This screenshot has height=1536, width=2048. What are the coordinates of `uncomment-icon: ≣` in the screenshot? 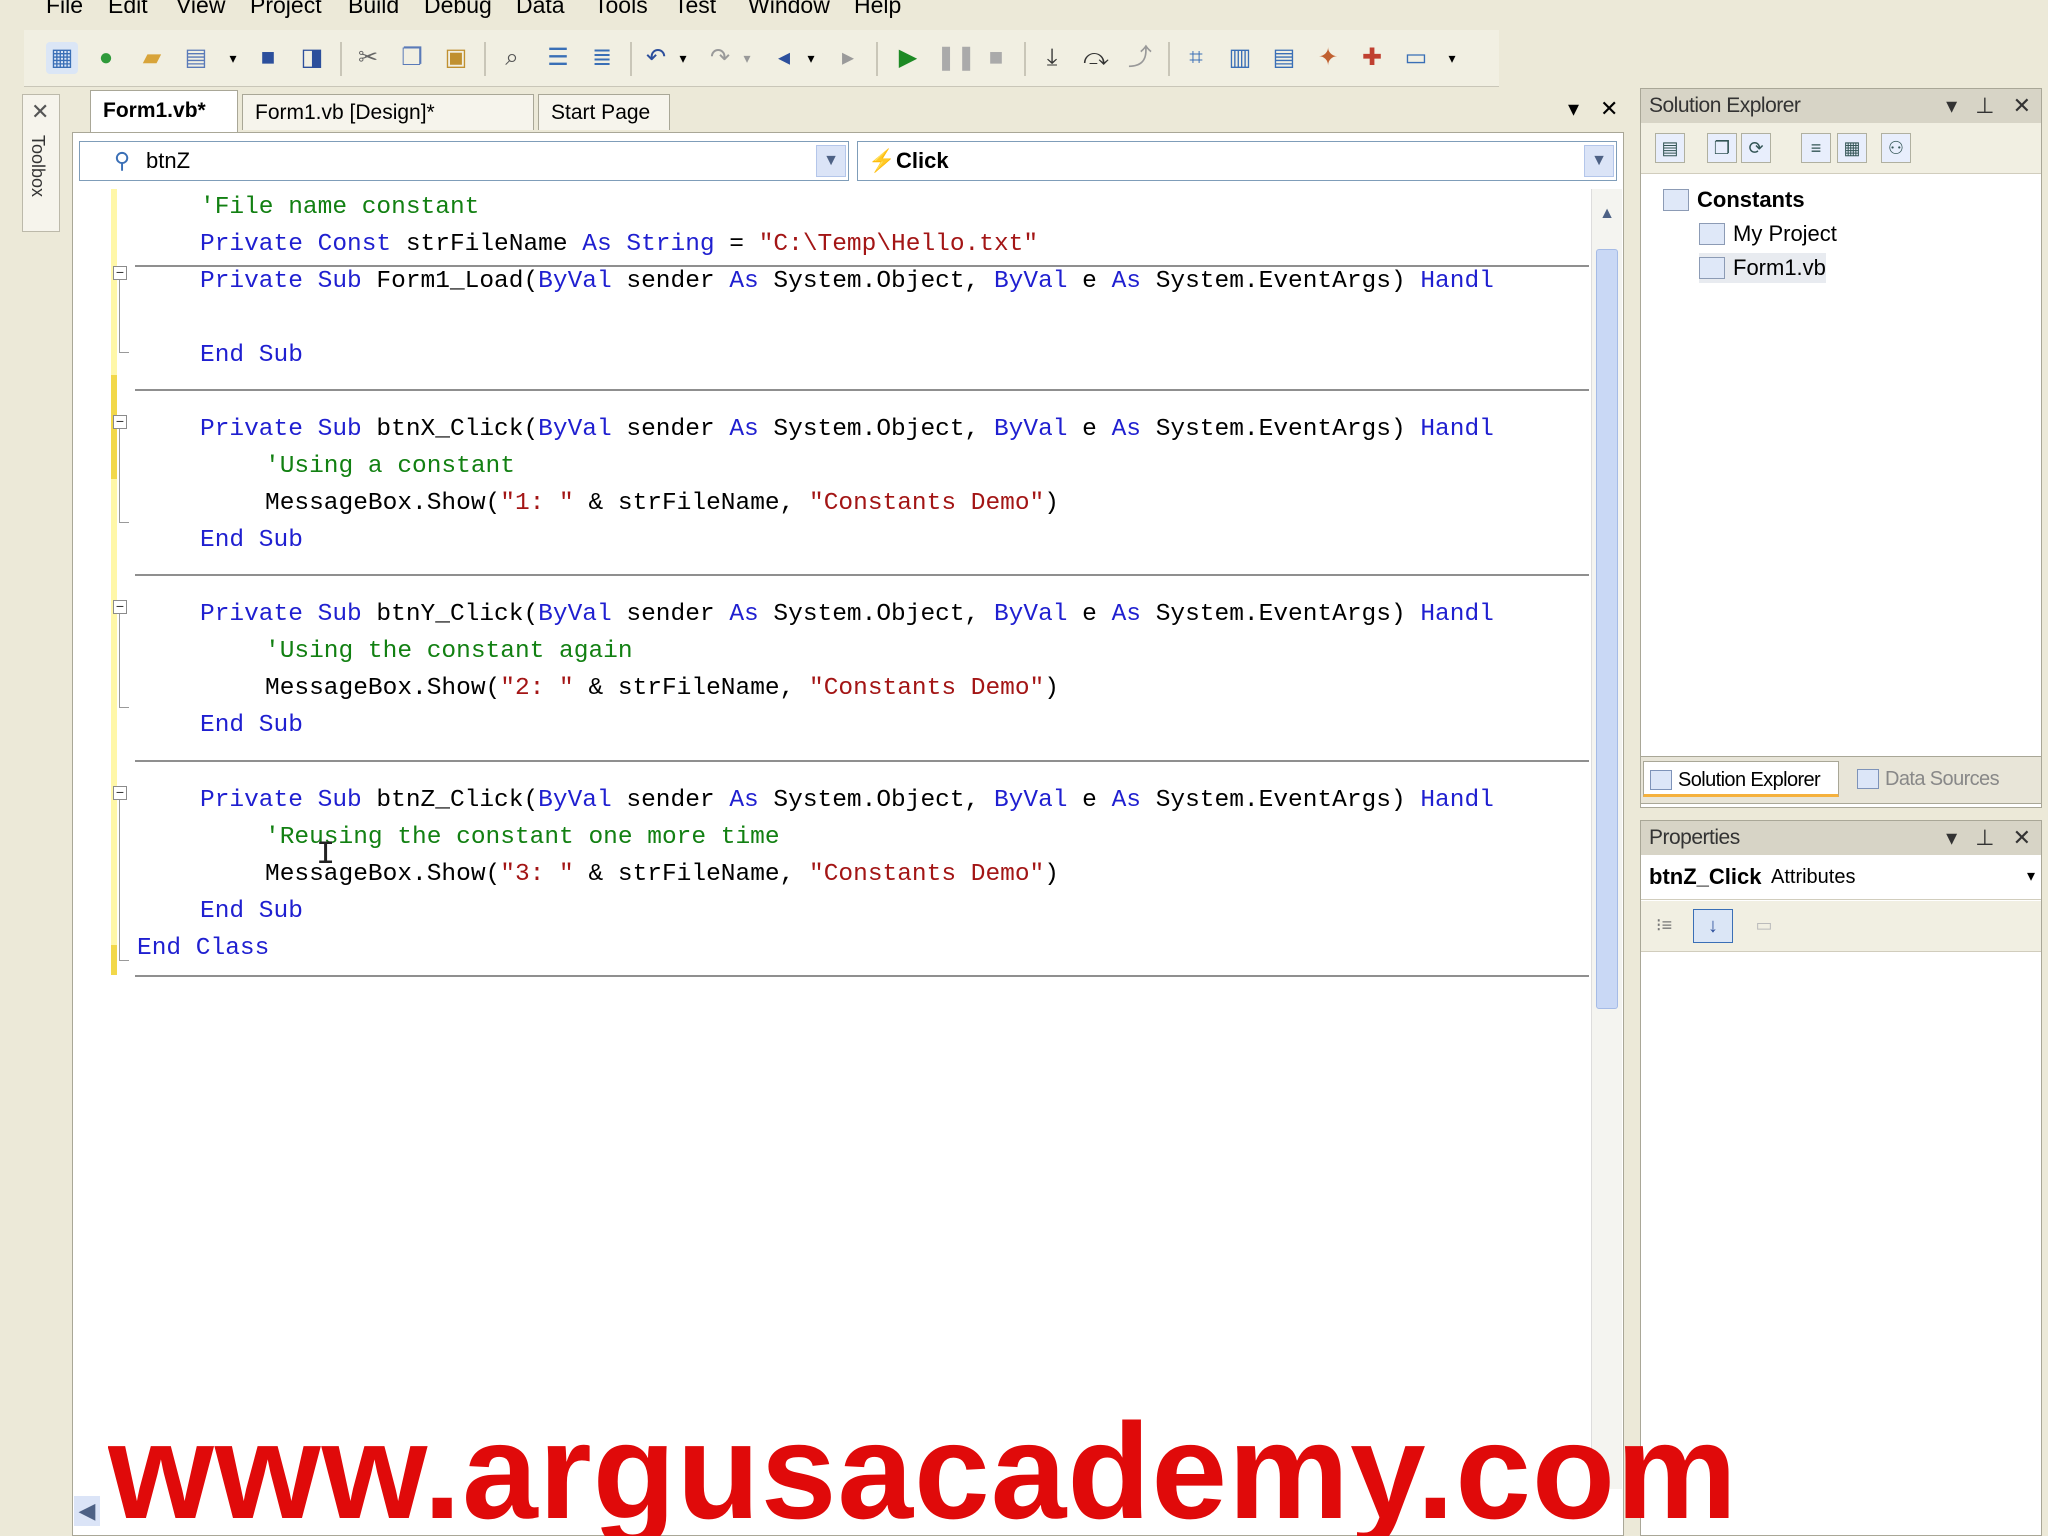 It's located at (602, 58).